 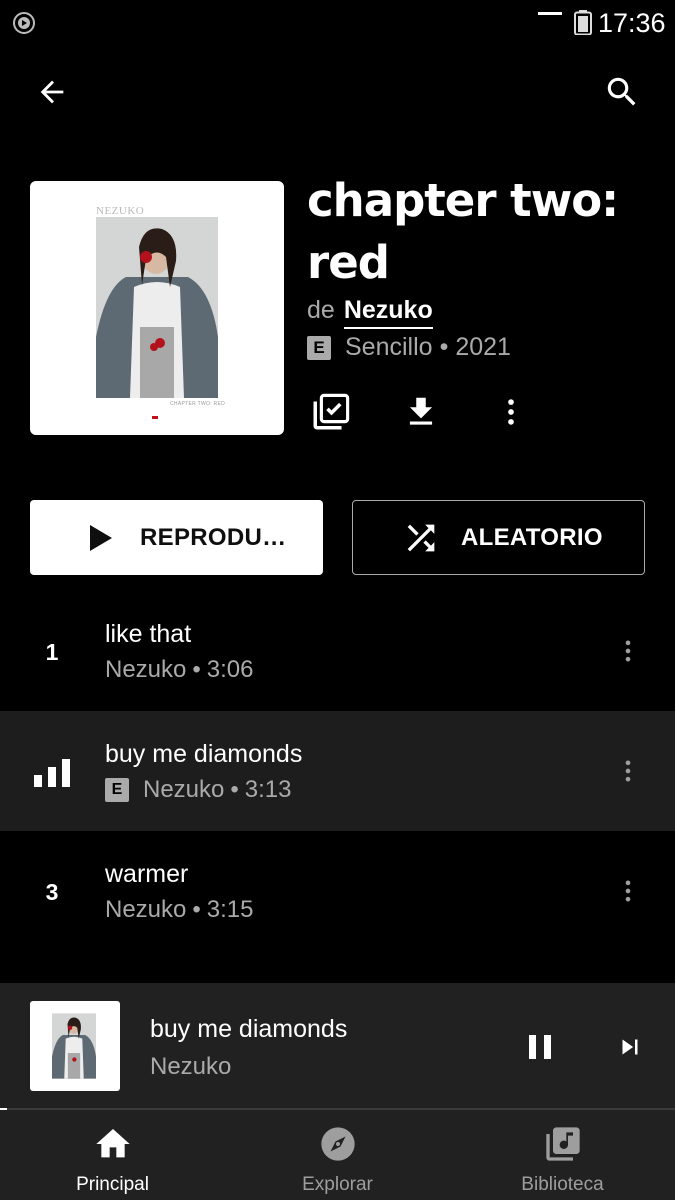 What do you see at coordinates (337, 1045) in the screenshot?
I see `mini-player: buy me diamonds Nezuko` at bounding box center [337, 1045].